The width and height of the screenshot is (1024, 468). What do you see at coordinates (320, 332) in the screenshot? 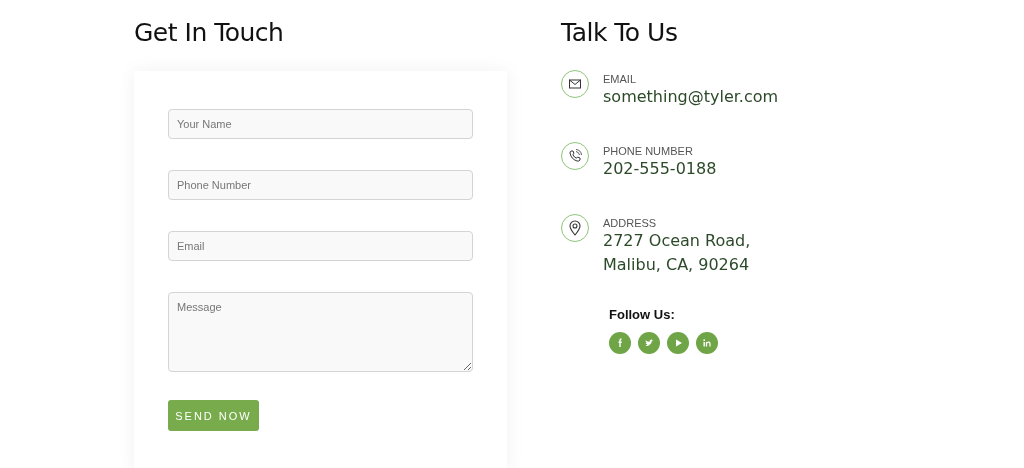
I see `message-field: Message` at bounding box center [320, 332].